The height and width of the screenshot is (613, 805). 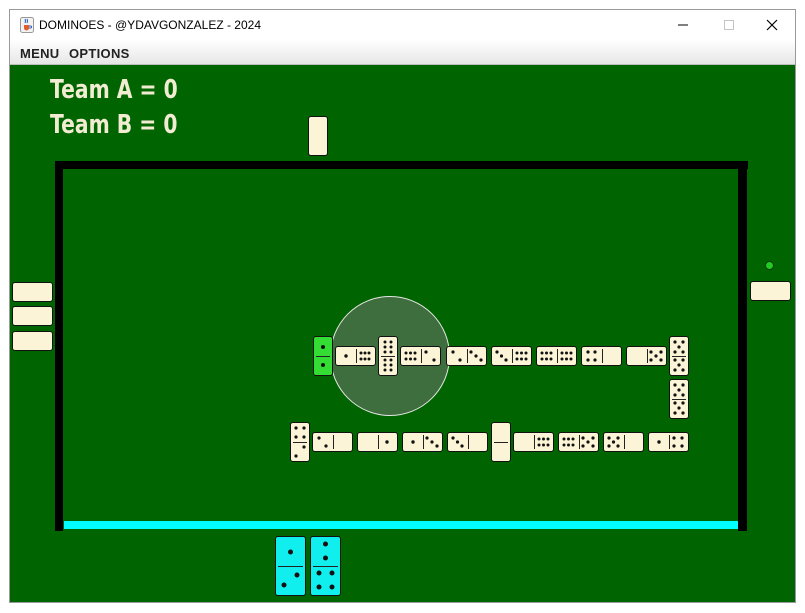 What do you see at coordinates (770, 291) in the screenshot?
I see `right-opponent-tile` at bounding box center [770, 291].